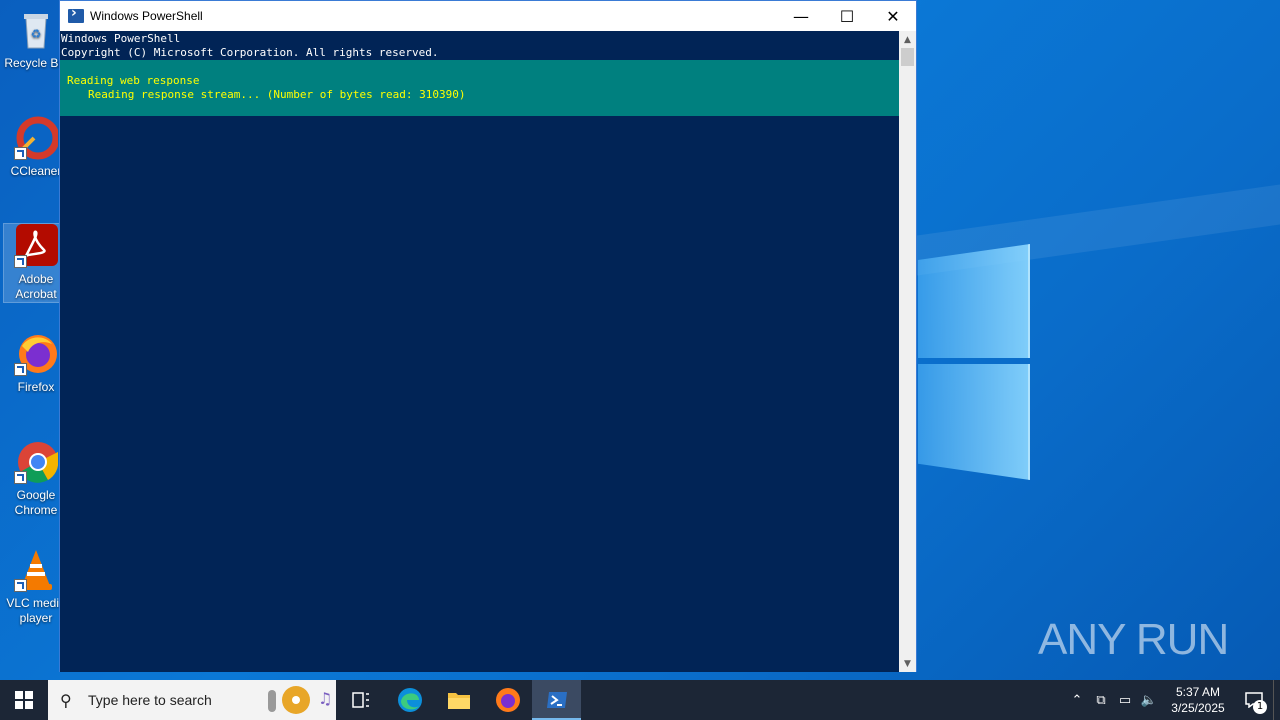 Image resolution: width=1280 pixels, height=720 pixels. What do you see at coordinates (1198, 692) in the screenshot?
I see `clock-time: 5:37 AM` at bounding box center [1198, 692].